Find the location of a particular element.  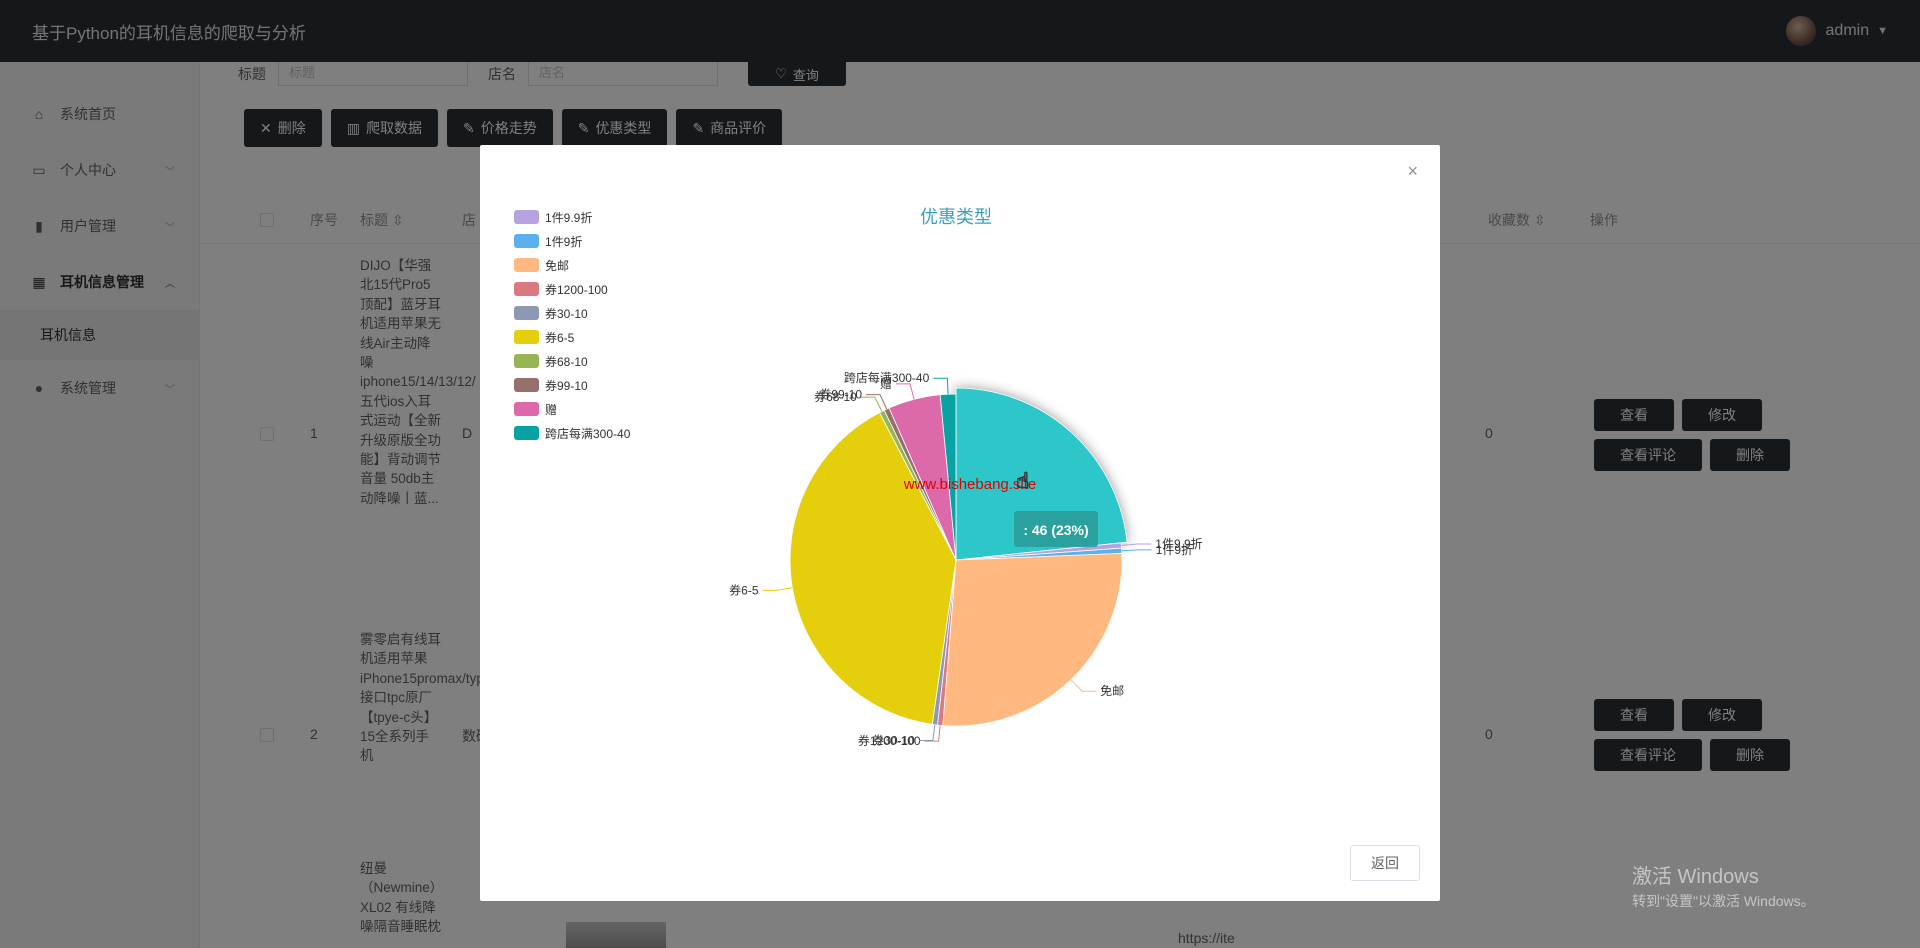

pie-label: 免邮 is located at coordinates (1112, 690).